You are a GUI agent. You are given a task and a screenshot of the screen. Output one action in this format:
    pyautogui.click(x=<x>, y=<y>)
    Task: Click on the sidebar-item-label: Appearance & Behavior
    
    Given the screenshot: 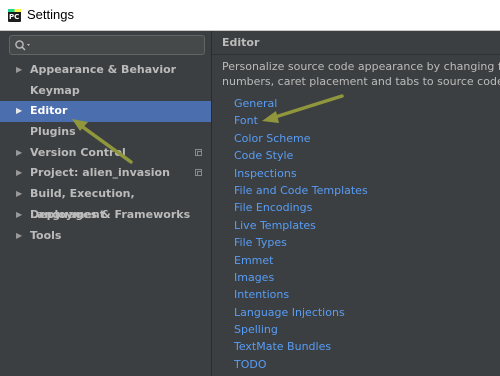 What is the action you would take?
    pyautogui.click(x=103, y=69)
    